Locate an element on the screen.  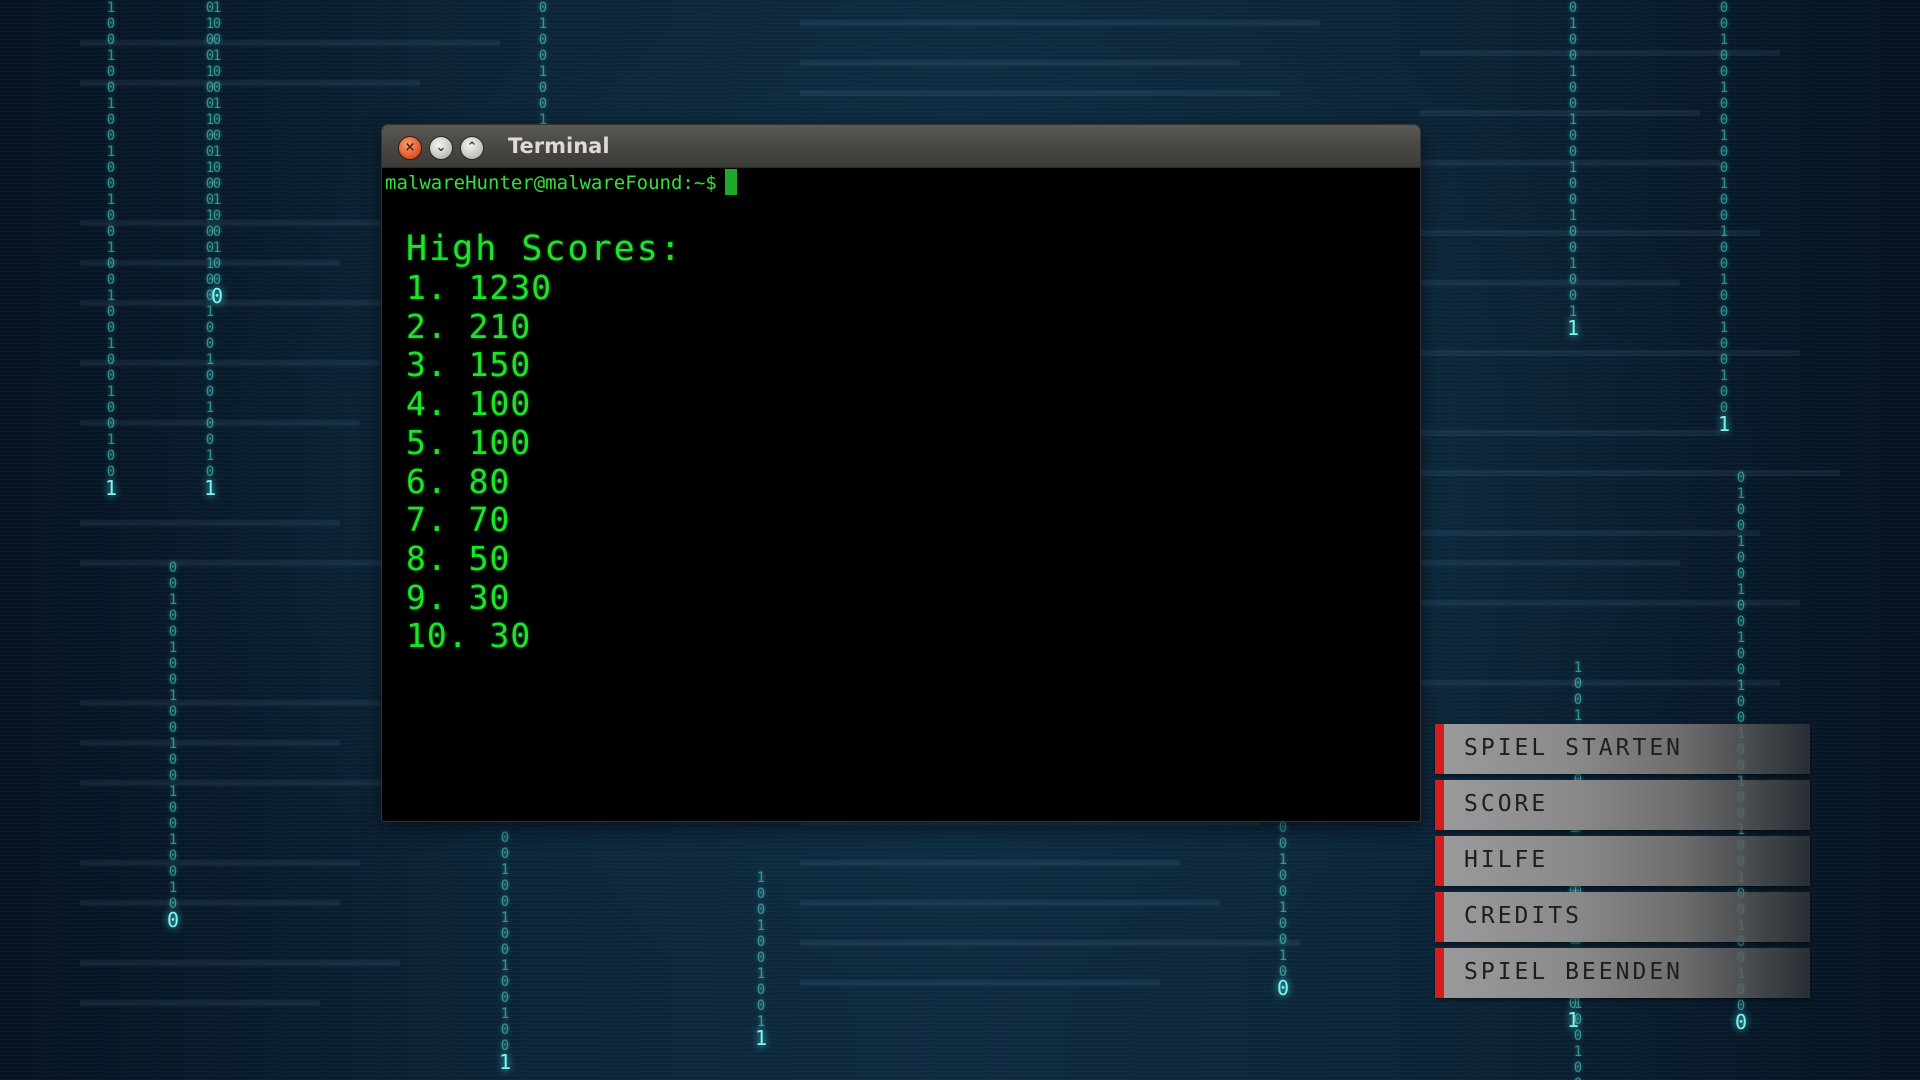
score-value: 70 is located at coordinates (489, 520).